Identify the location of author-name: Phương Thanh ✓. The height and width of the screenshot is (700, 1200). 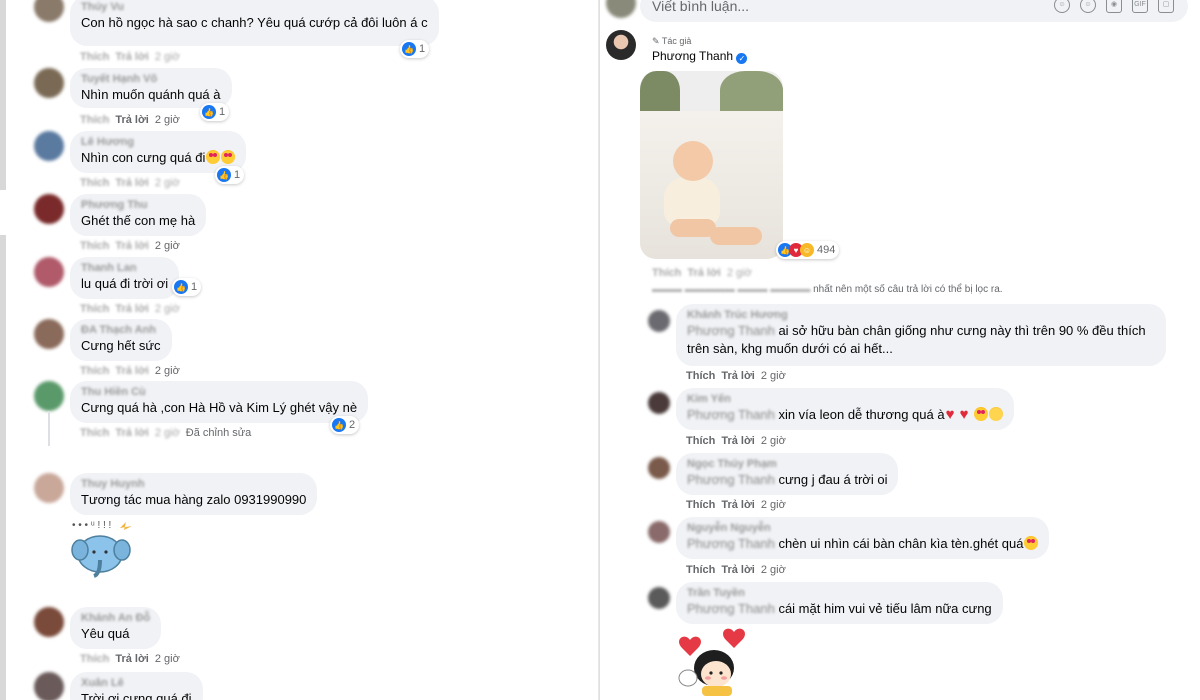
(700, 56).